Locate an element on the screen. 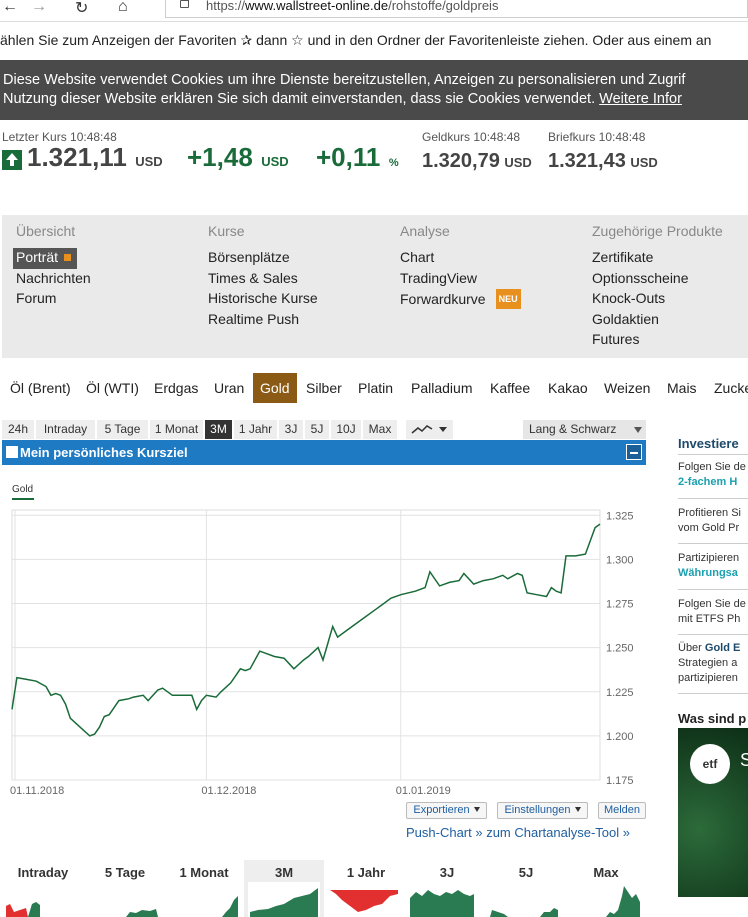 The width and height of the screenshot is (748, 917). range-10y: 10J is located at coordinates (346, 429).